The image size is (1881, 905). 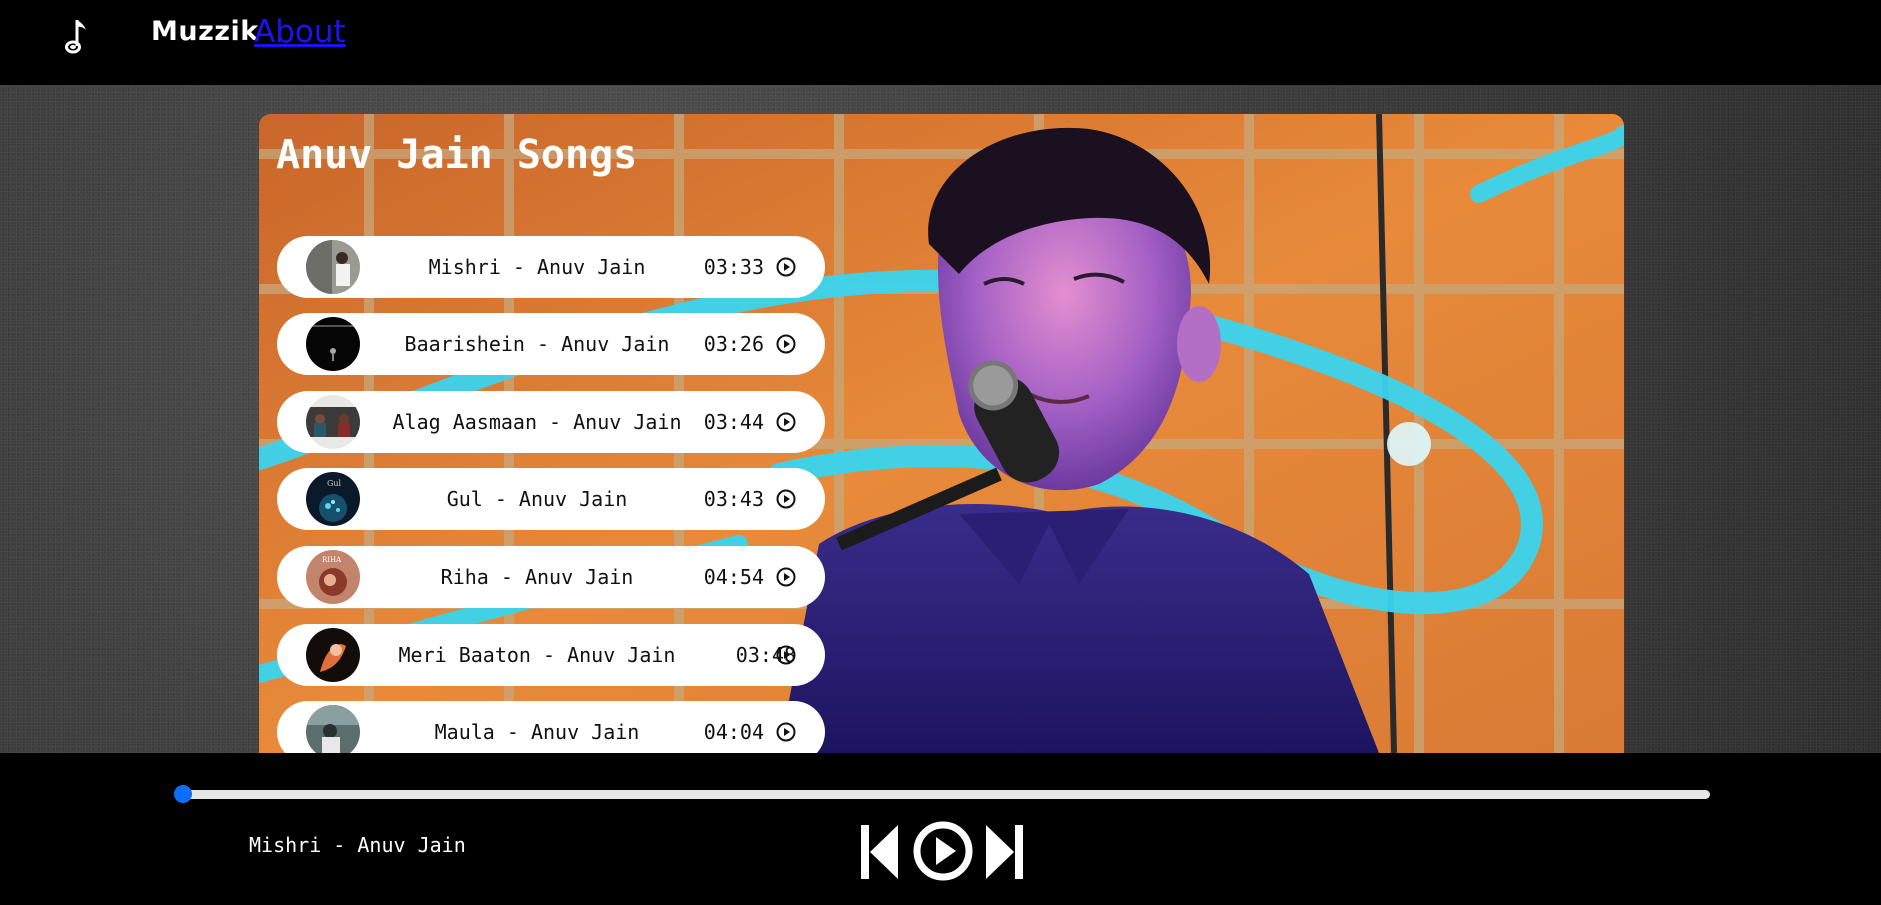 What do you see at coordinates (537, 344) in the screenshot?
I see `song-title: Baarishein - Anuv Jain` at bounding box center [537, 344].